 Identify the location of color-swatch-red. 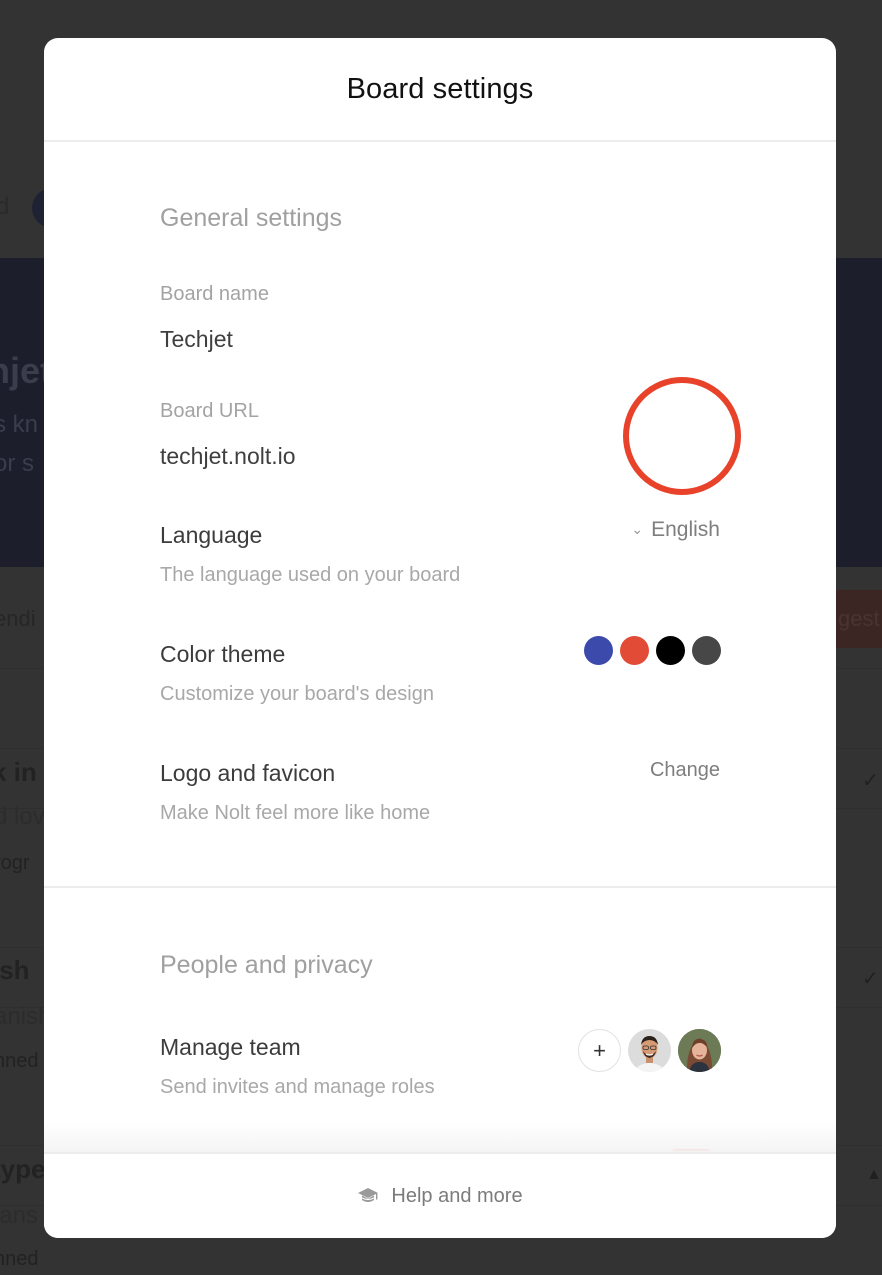
(634, 650).